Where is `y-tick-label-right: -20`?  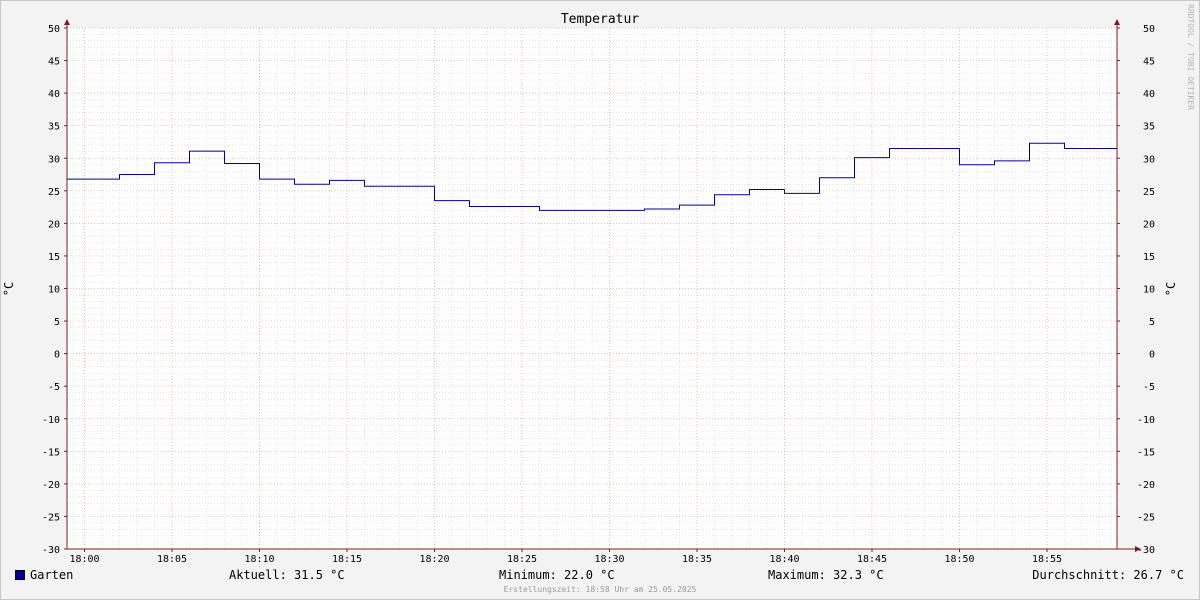 y-tick-label-right: -20 is located at coordinates (1146, 485).